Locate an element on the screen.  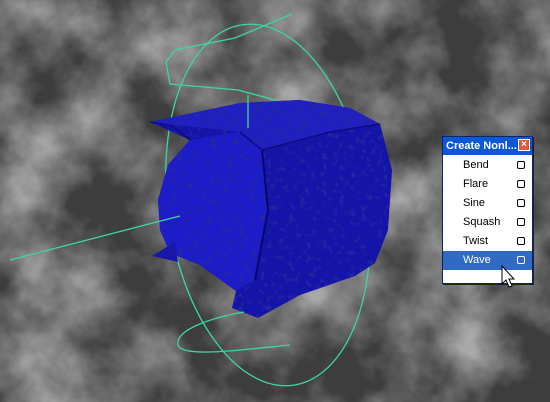
menu-item-wave: Wave is located at coordinates (487, 260).